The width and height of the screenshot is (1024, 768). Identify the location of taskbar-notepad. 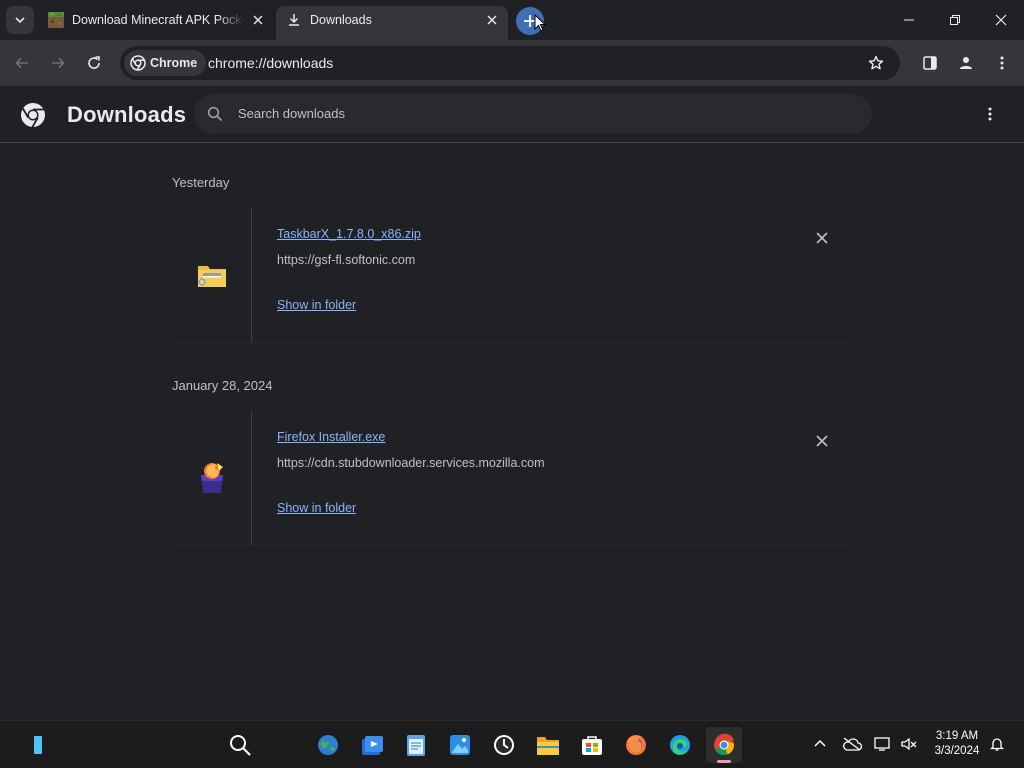
(416, 745).